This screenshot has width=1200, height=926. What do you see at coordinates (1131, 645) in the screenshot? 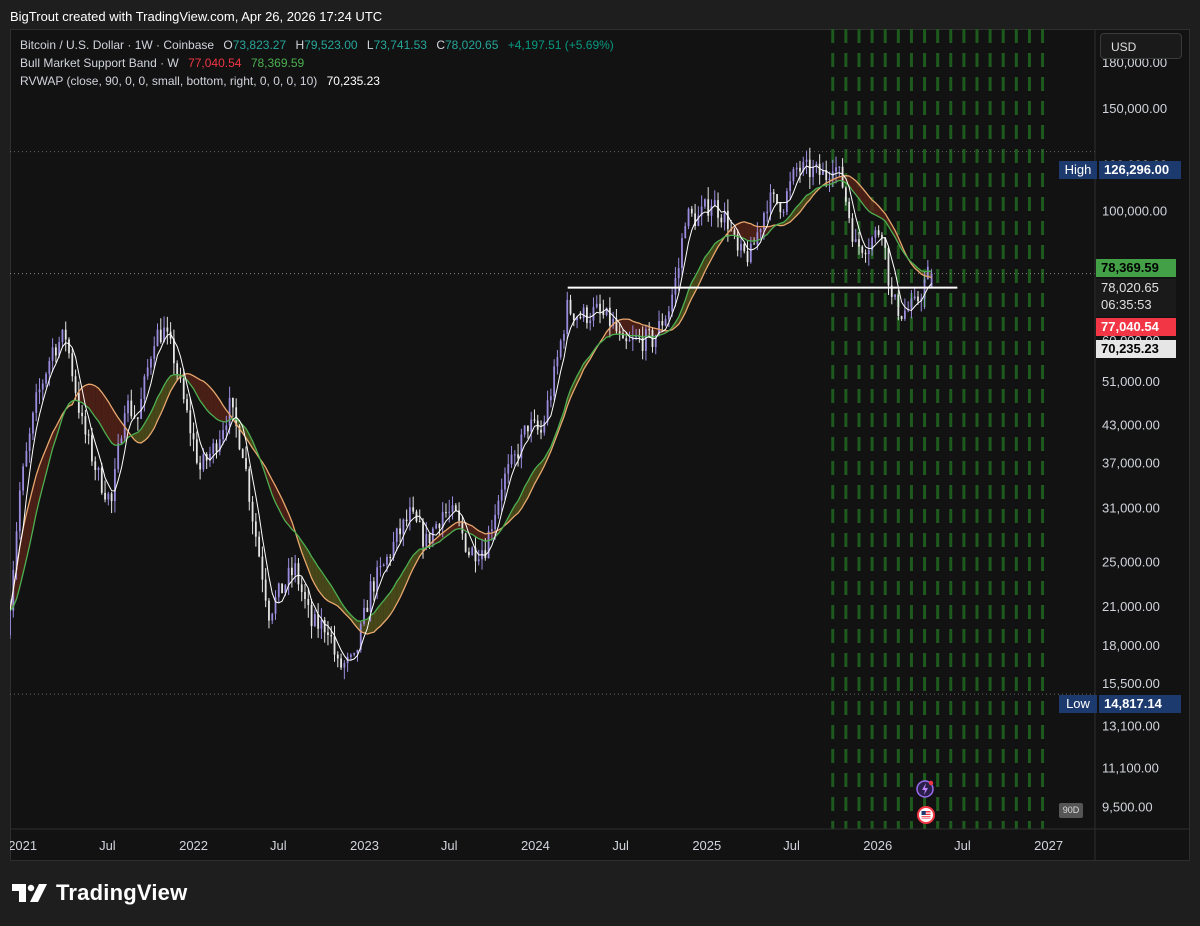
I see `y-tick-label: 18,000.00` at bounding box center [1131, 645].